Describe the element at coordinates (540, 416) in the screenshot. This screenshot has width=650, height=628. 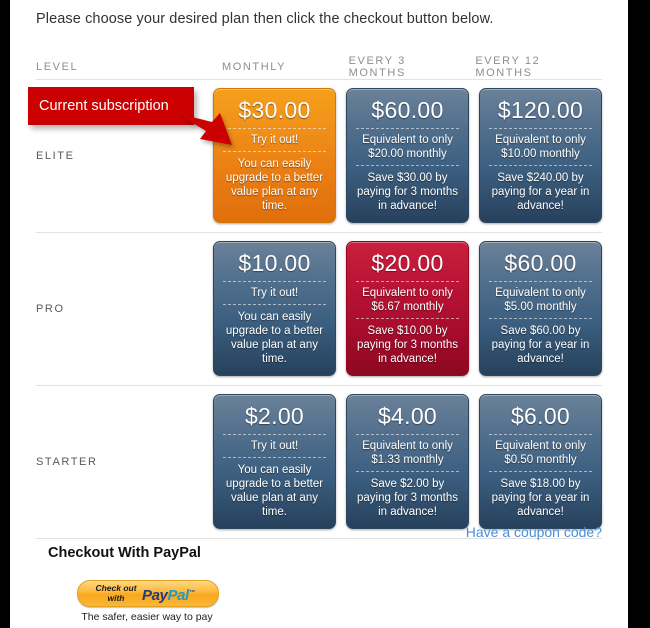
I see `plan-price: $6.00` at that location.